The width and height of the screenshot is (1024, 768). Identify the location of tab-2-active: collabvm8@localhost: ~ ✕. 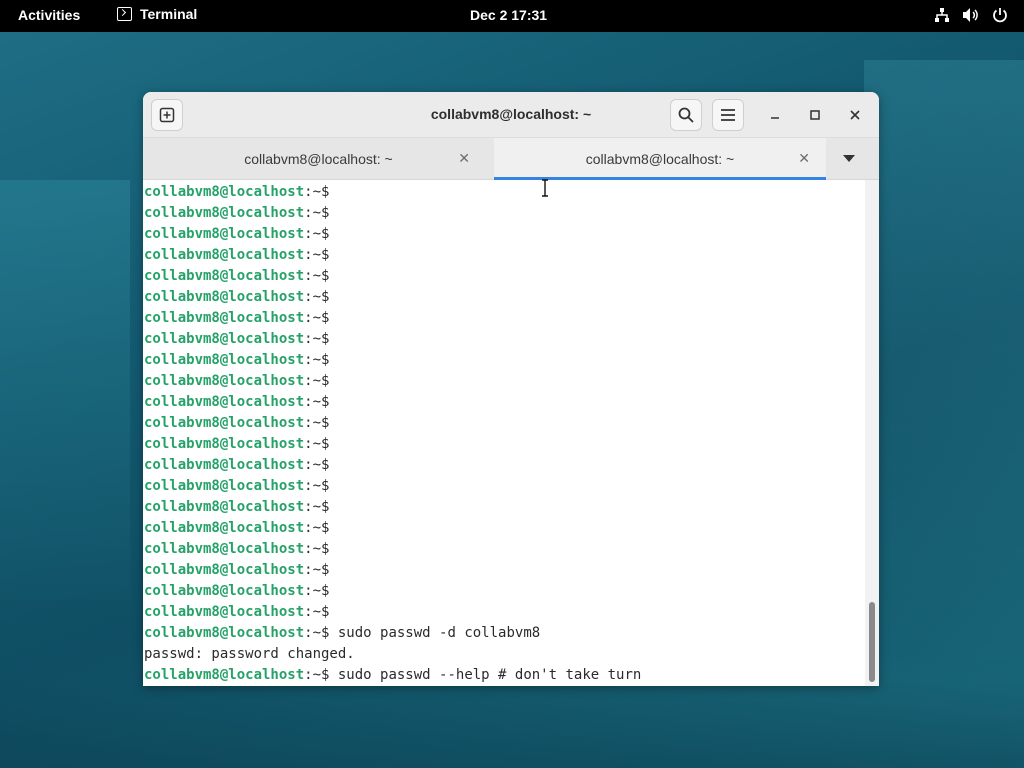
(660, 159).